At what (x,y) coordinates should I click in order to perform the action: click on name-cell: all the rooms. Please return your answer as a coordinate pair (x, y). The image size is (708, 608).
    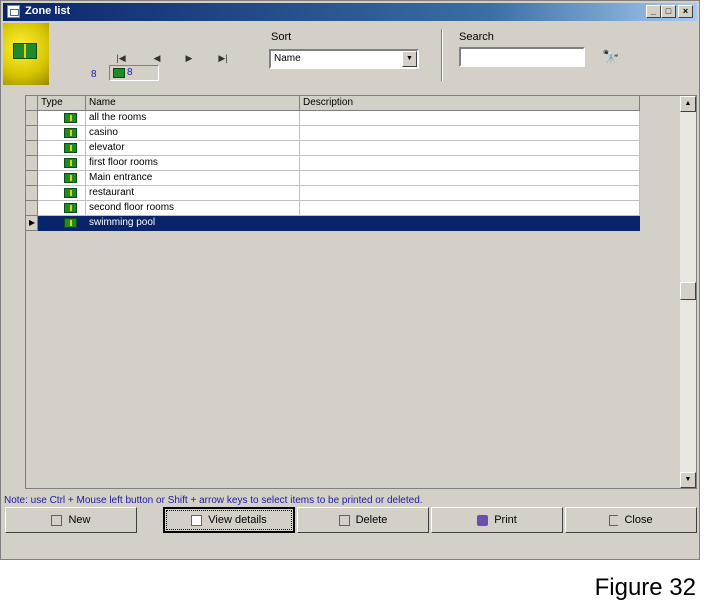
    Looking at the image, I should click on (193, 118).